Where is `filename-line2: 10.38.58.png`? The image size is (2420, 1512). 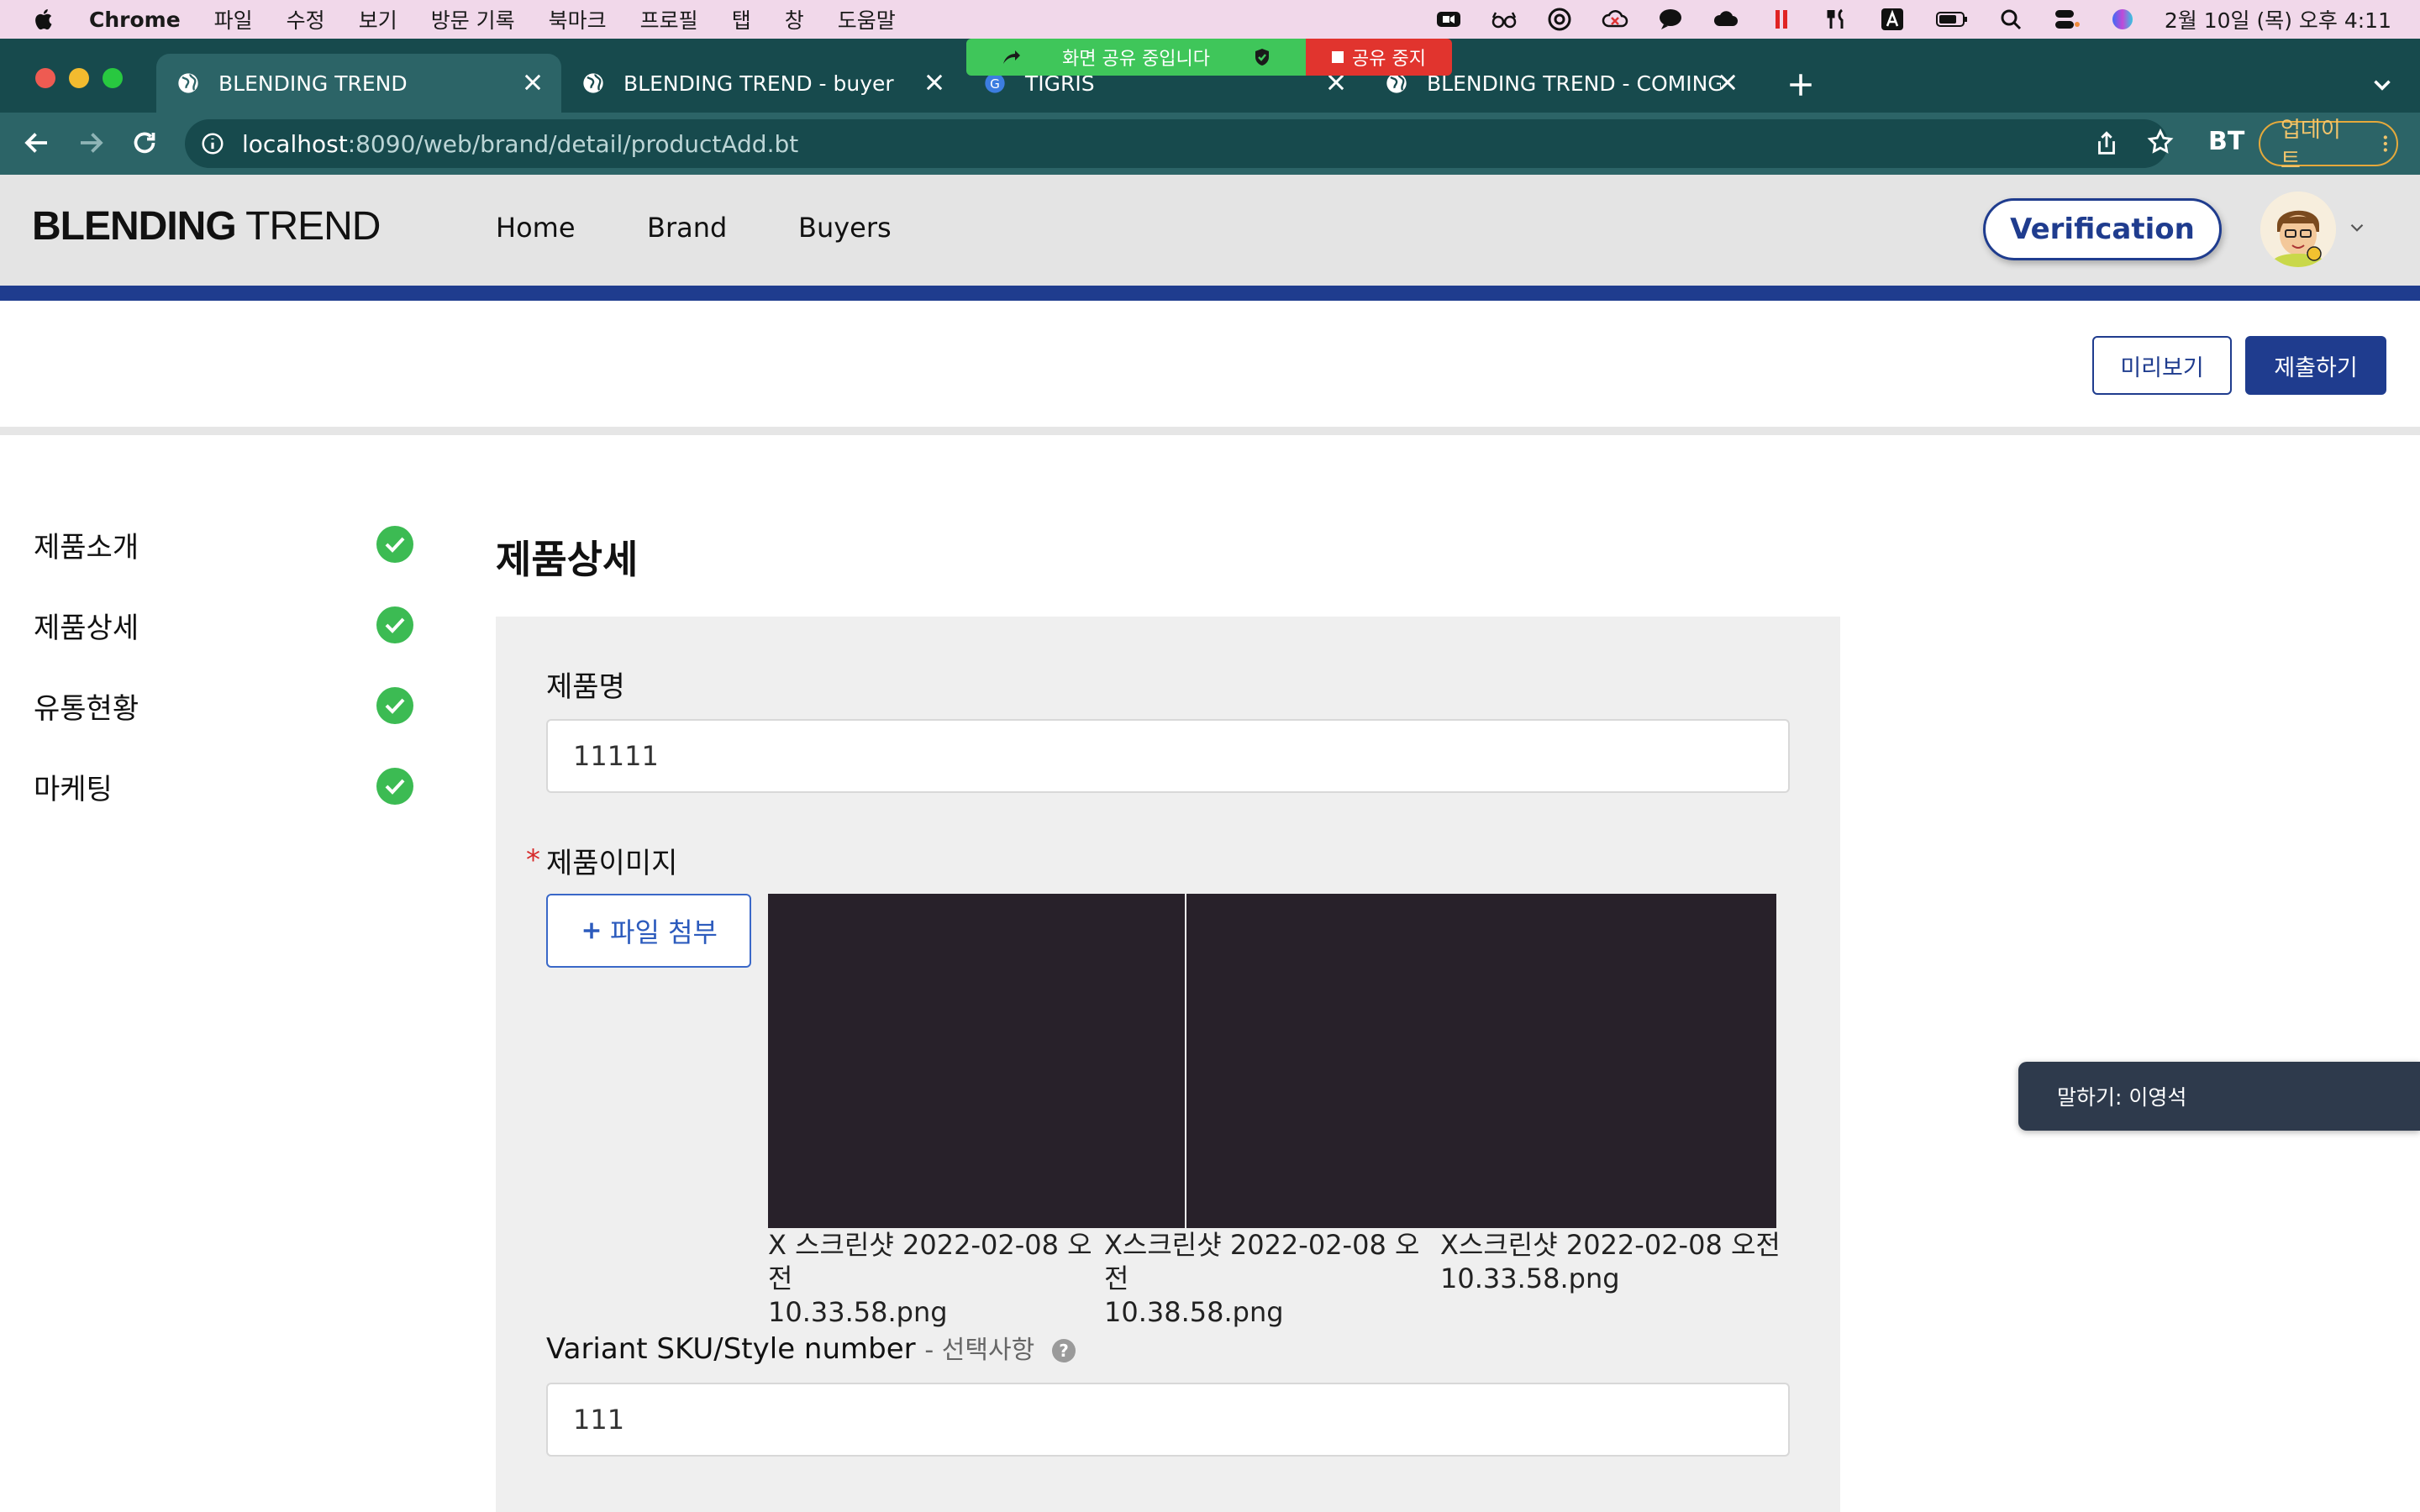 filename-line2: 10.38.58.png is located at coordinates (1194, 1312).